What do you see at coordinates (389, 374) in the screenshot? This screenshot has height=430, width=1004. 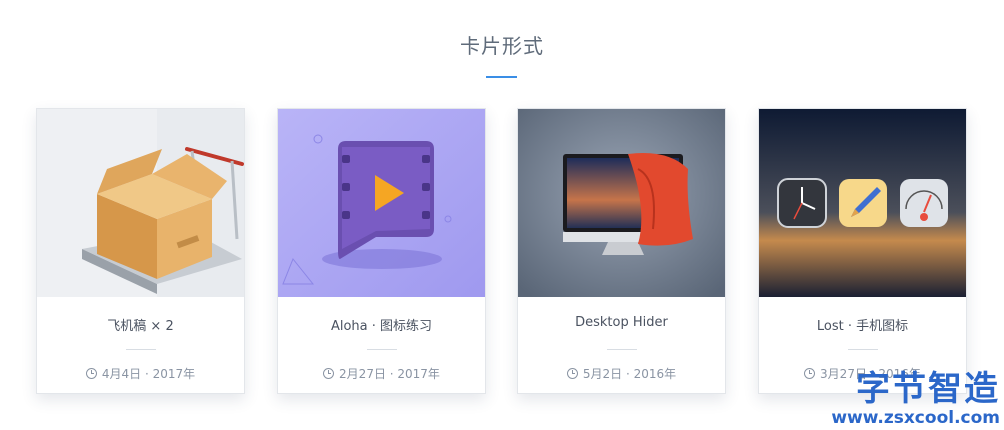 I see `card-date-text: 2月27日 · 2017年` at bounding box center [389, 374].